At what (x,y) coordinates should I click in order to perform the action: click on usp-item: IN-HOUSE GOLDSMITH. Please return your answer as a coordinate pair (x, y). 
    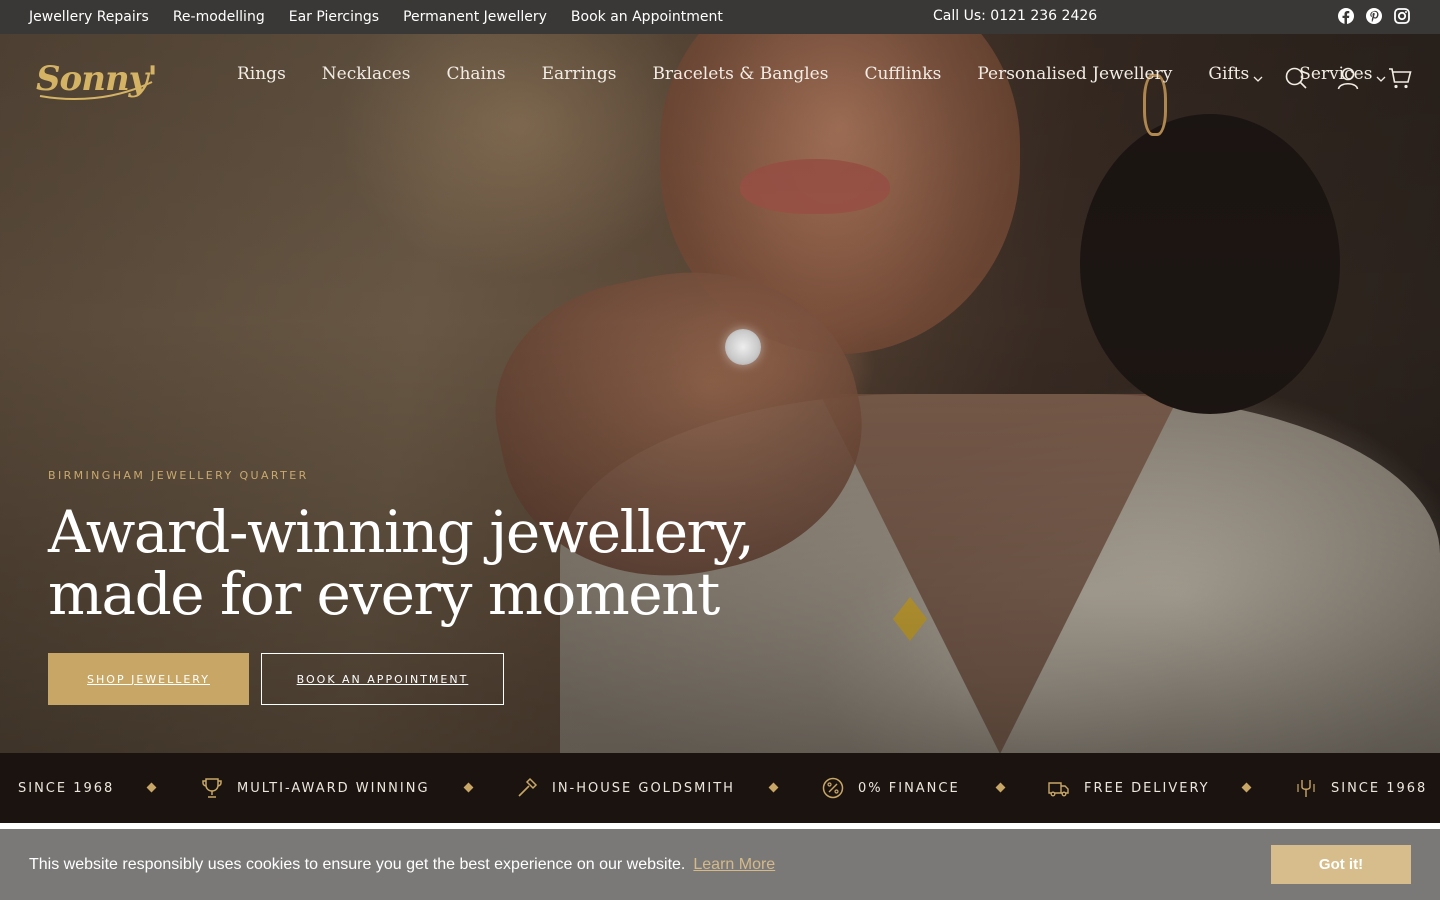
    Looking at the image, I should click on (625, 788).